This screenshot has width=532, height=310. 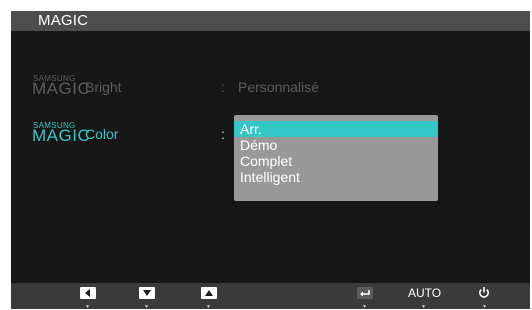 I want to click on enter-icon, so click(x=365, y=293).